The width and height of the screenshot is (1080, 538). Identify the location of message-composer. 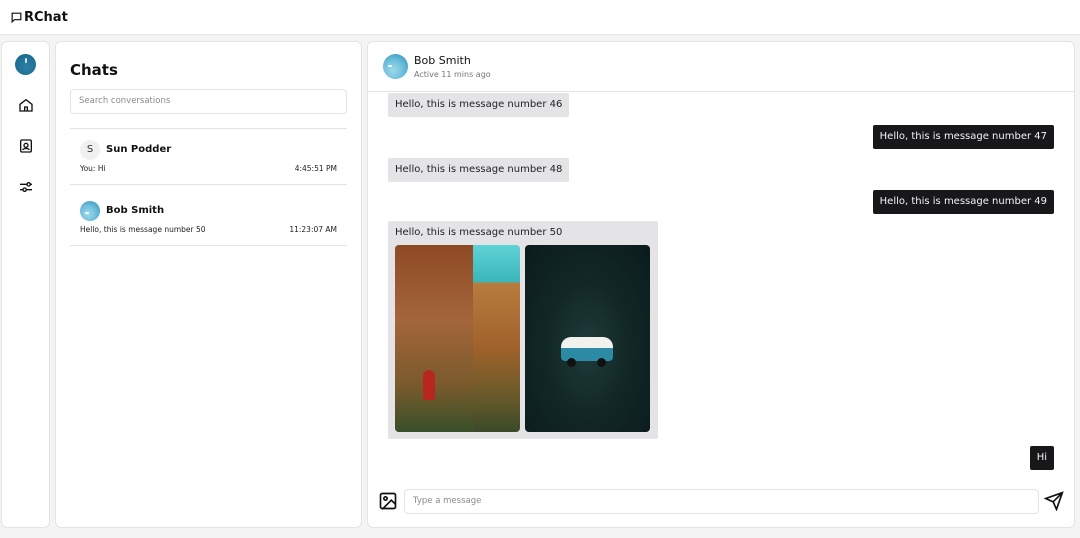
(721, 501).